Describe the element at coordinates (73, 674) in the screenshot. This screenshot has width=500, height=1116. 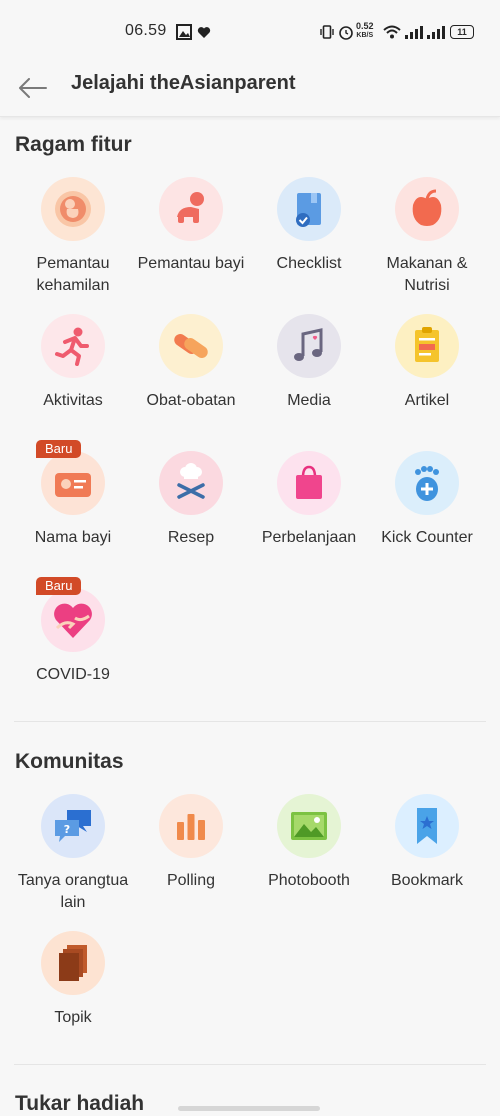
I see `feature-label: COVID-19` at that location.